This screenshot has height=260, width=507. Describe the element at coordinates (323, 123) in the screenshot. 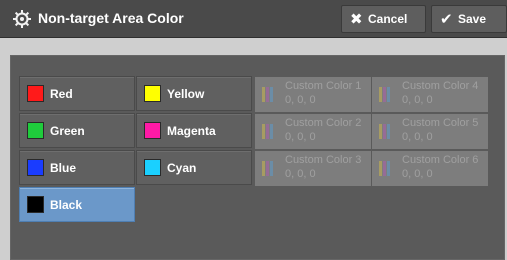

I see `custom-color-name: Custom Color 2` at that location.